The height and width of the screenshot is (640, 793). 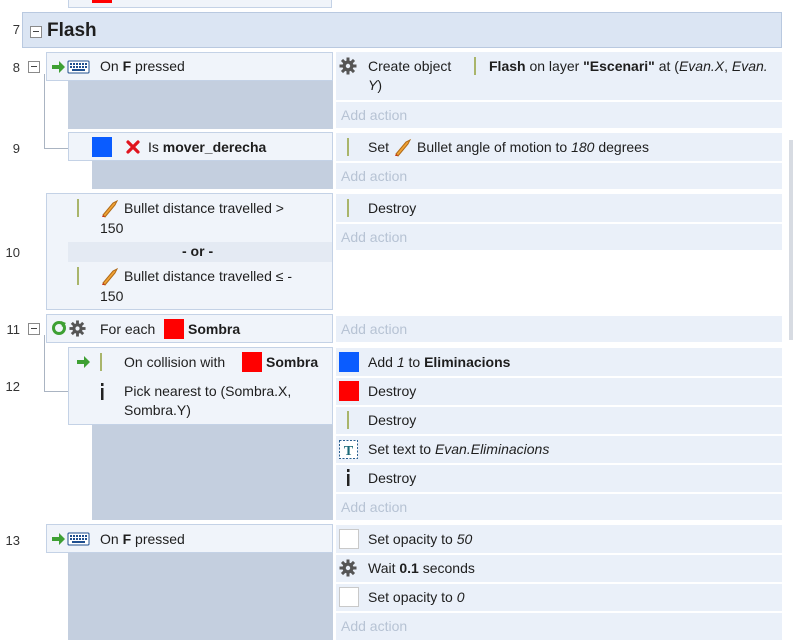 I want to click on collision-label: On collision with, so click(x=175, y=362).